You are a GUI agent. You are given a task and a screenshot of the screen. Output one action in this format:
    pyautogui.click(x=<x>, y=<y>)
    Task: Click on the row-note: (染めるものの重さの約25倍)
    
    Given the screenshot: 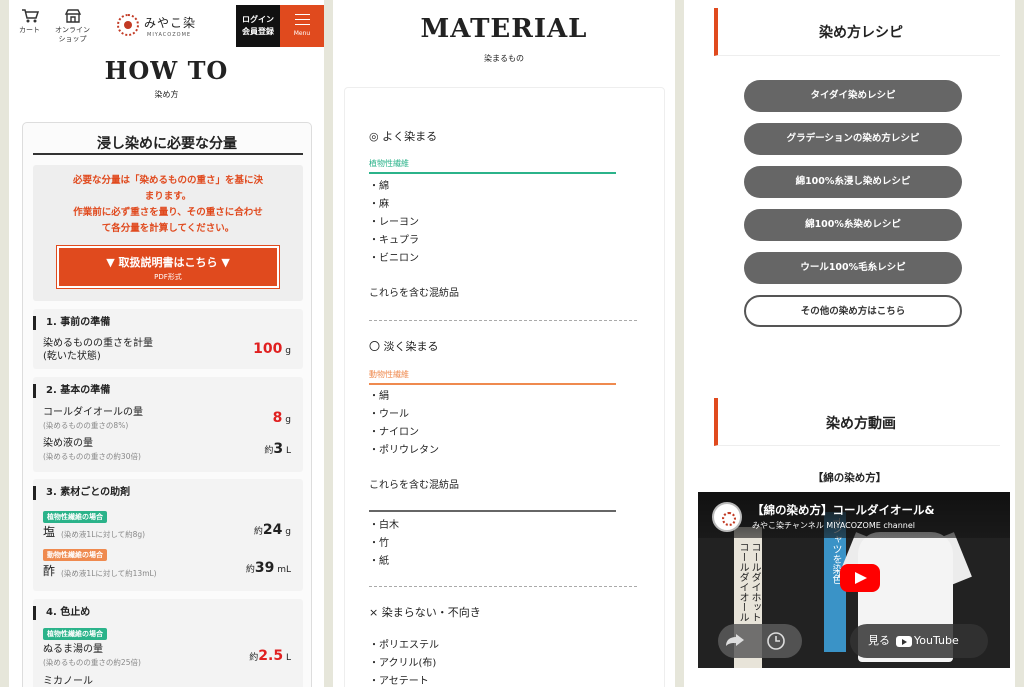 What is the action you would take?
    pyautogui.click(x=92, y=662)
    